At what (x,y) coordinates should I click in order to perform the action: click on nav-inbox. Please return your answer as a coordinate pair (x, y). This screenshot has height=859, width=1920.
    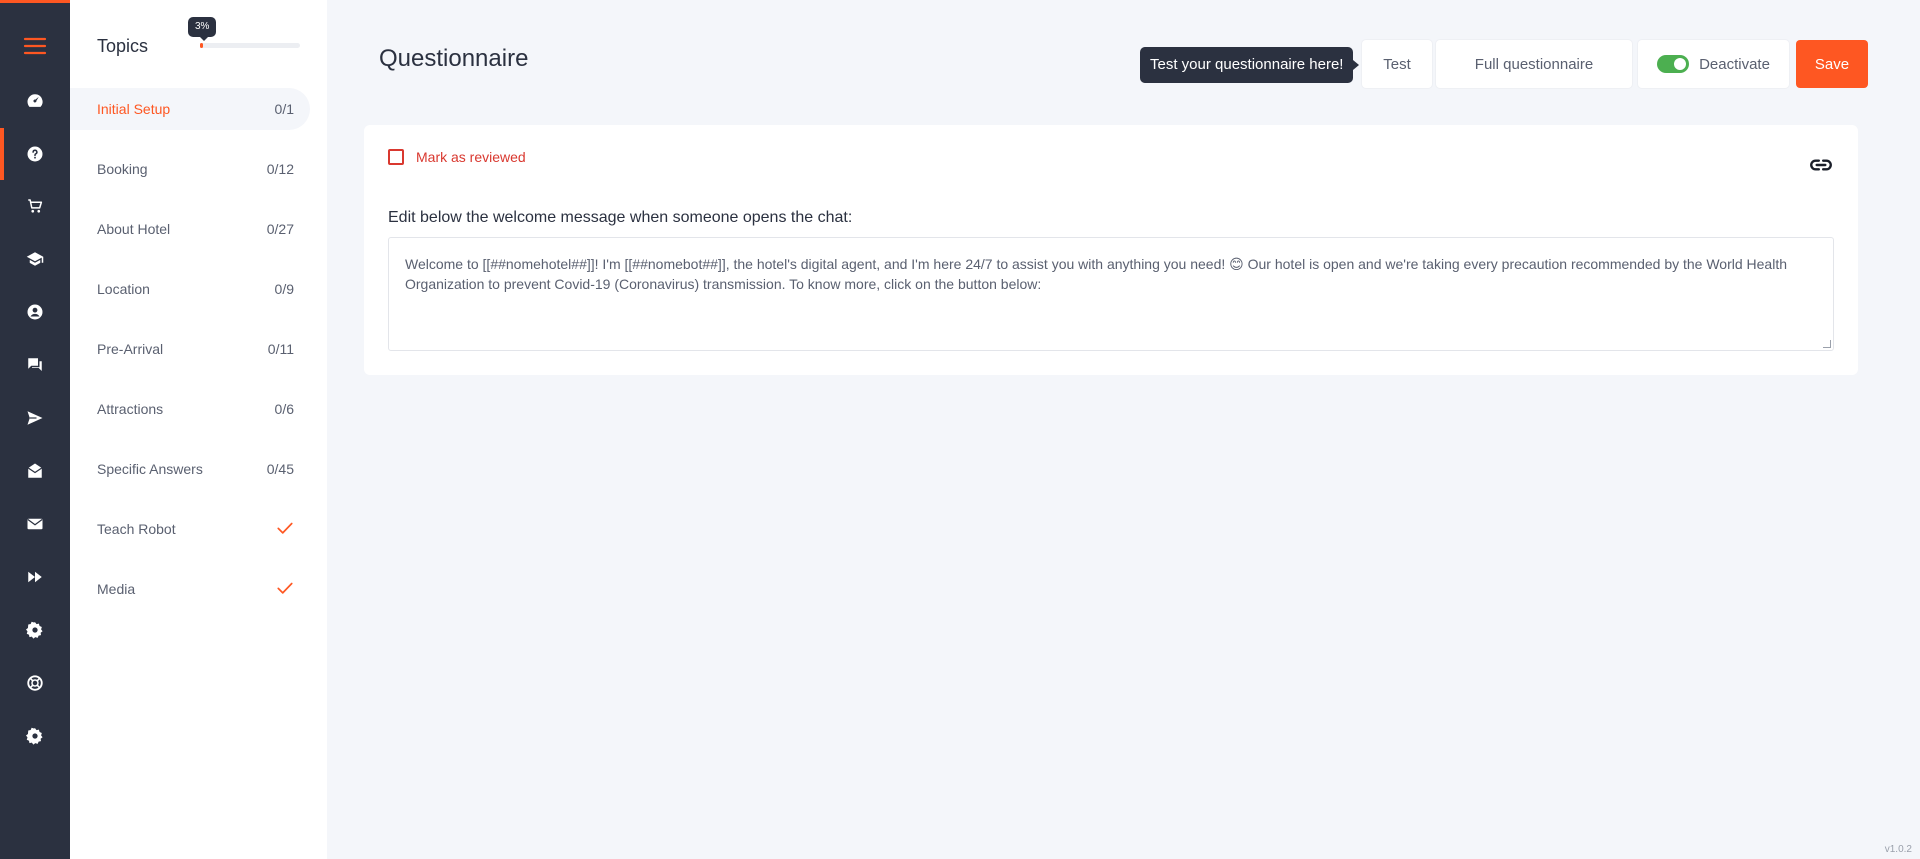
    Looking at the image, I should click on (35, 471).